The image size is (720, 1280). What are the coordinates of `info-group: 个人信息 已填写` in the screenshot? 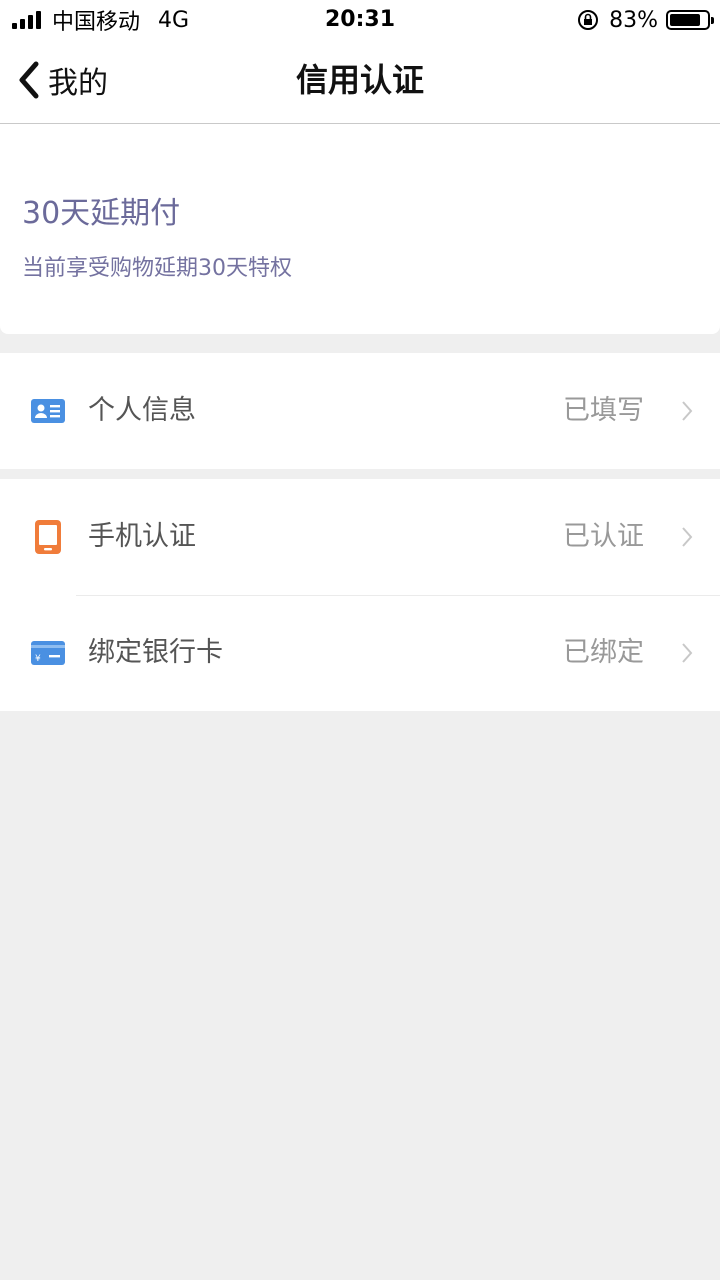 It's located at (360, 411).